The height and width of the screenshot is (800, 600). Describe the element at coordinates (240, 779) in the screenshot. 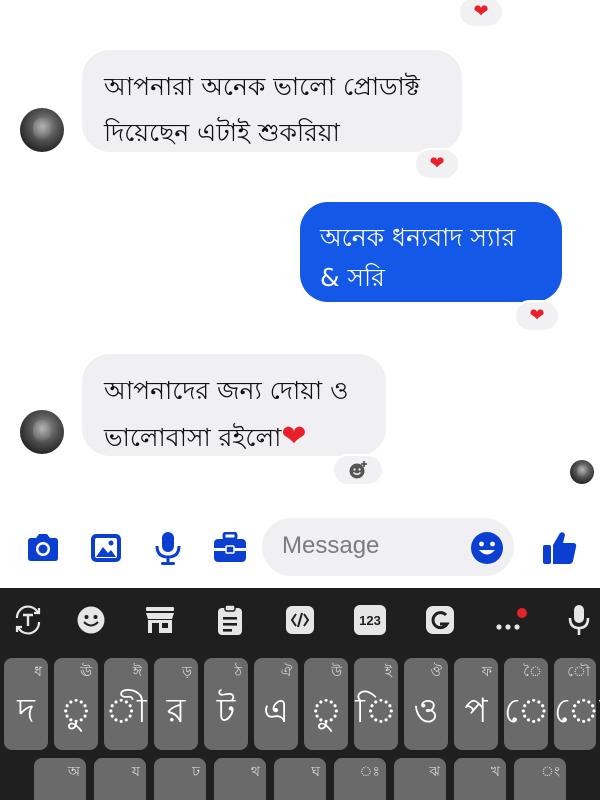

I see `key: থ` at that location.